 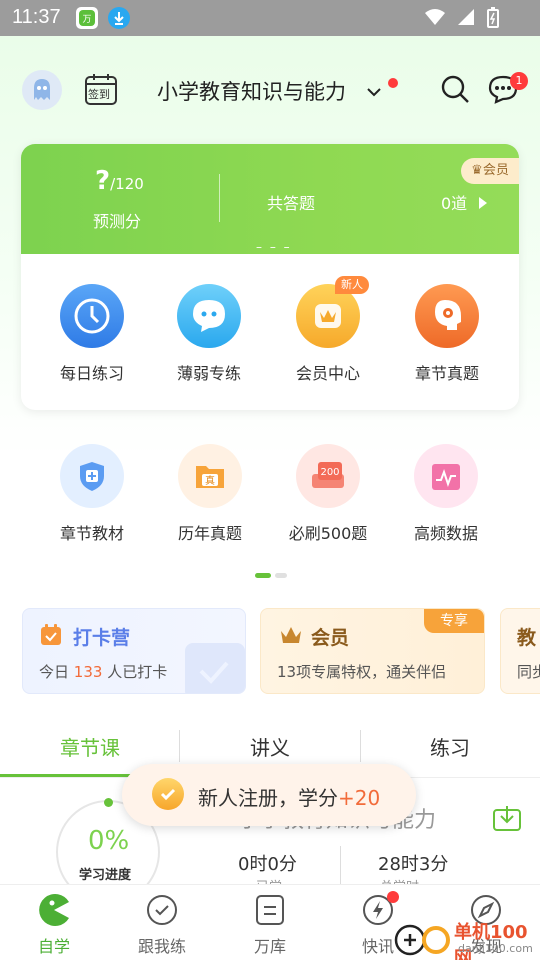 I want to click on predict-score: ?/120, so click(x=119, y=181).